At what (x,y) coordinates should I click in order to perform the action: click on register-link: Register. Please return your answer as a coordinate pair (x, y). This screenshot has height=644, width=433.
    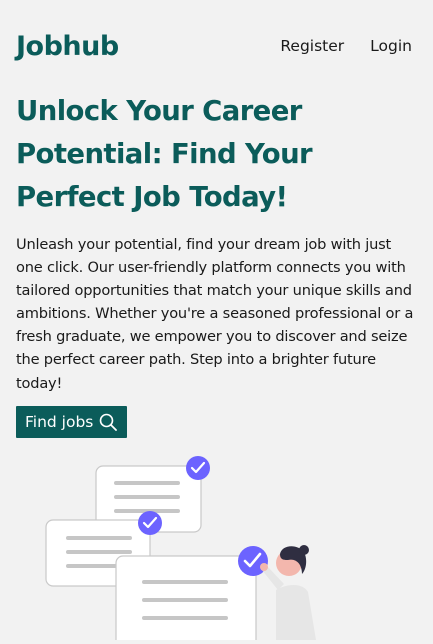
    Looking at the image, I should click on (312, 46).